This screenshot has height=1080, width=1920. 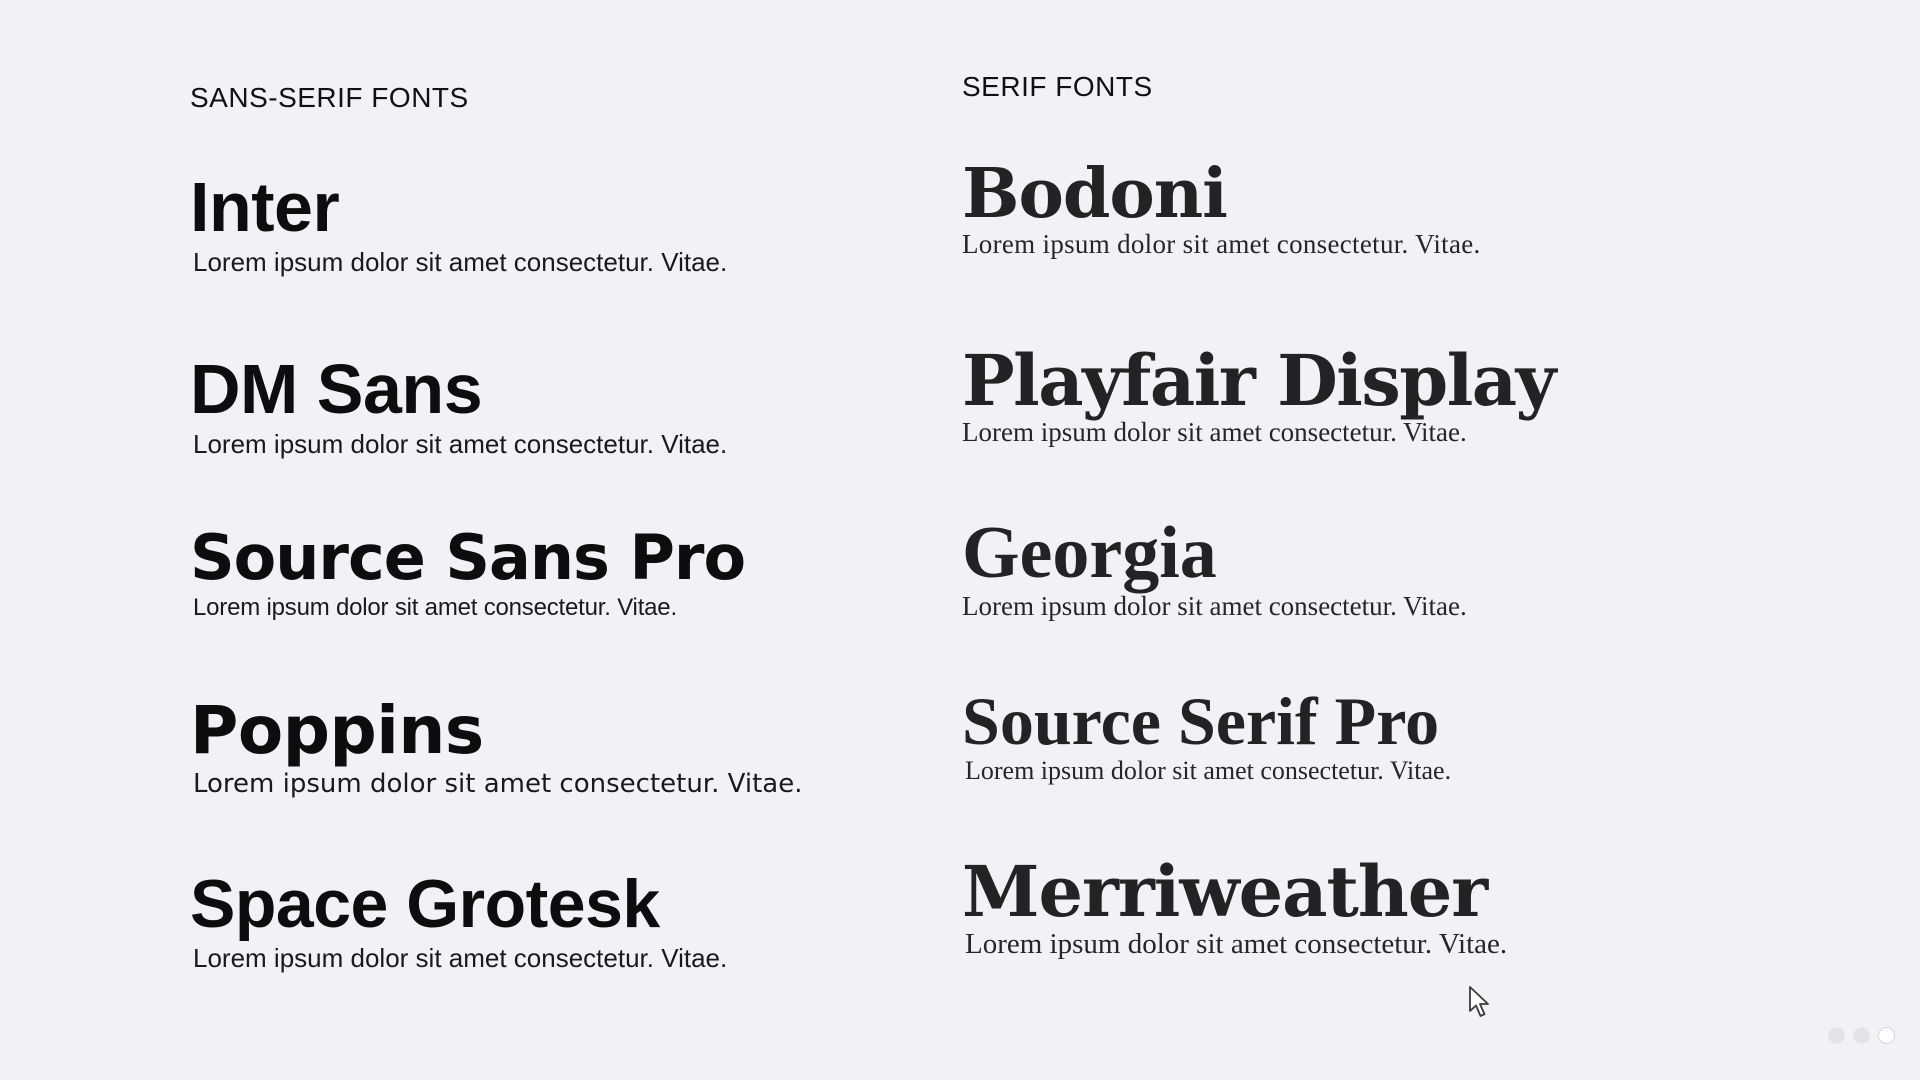 I want to click on font-name: Georgia, so click(x=1089, y=553).